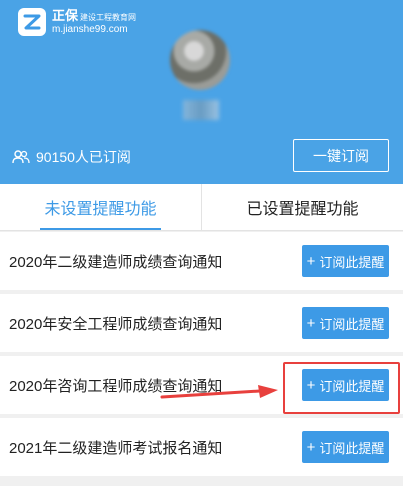  I want to click on logo-name-small: 建设工程教育网, so click(108, 18).